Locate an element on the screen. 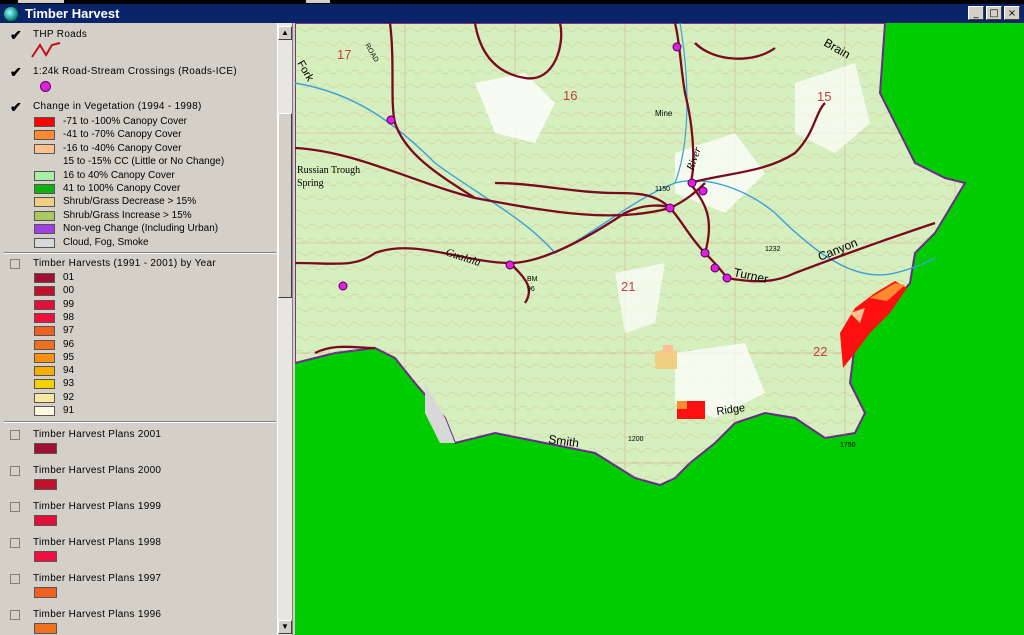 The width and height of the screenshot is (1024, 635). label-spring: Spring is located at coordinates (310, 183).